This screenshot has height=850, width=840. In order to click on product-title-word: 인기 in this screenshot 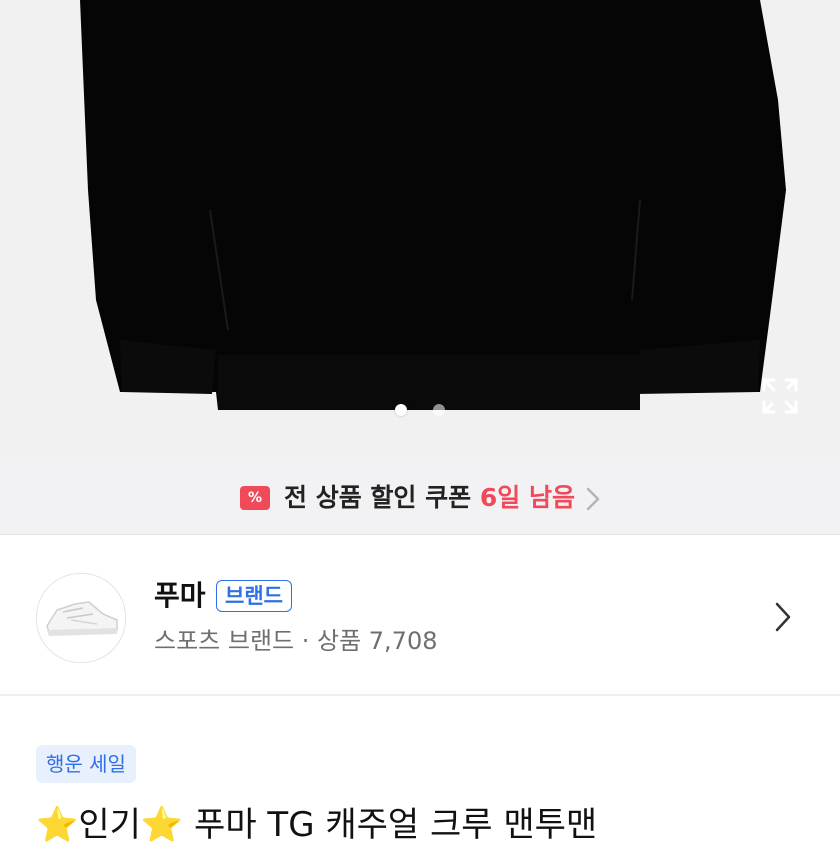, I will do `click(109, 825)`.